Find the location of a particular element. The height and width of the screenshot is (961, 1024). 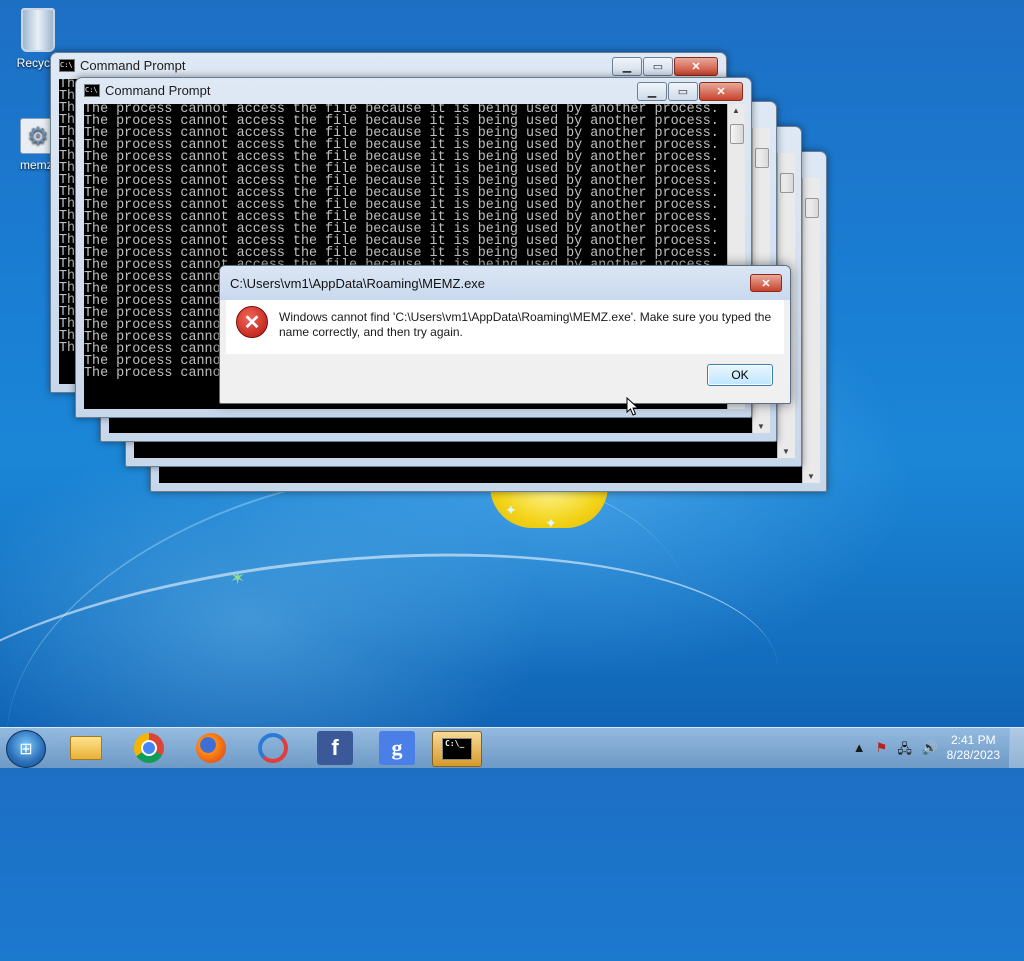

error-icon: ✕ is located at coordinates (252, 322).